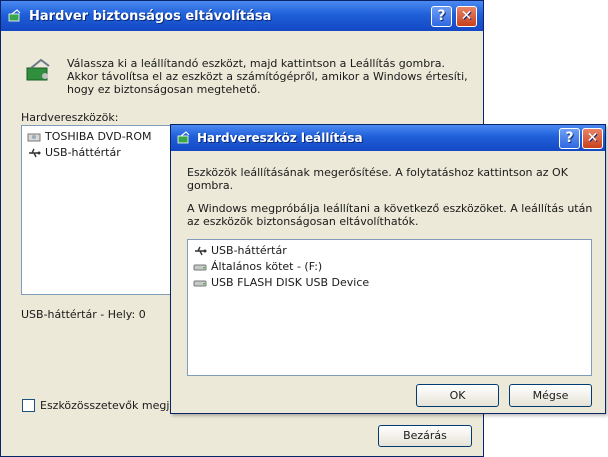  What do you see at coordinates (98, 136) in the screenshot?
I see `device-label: TOSHIBA DVD-ROM` at bounding box center [98, 136].